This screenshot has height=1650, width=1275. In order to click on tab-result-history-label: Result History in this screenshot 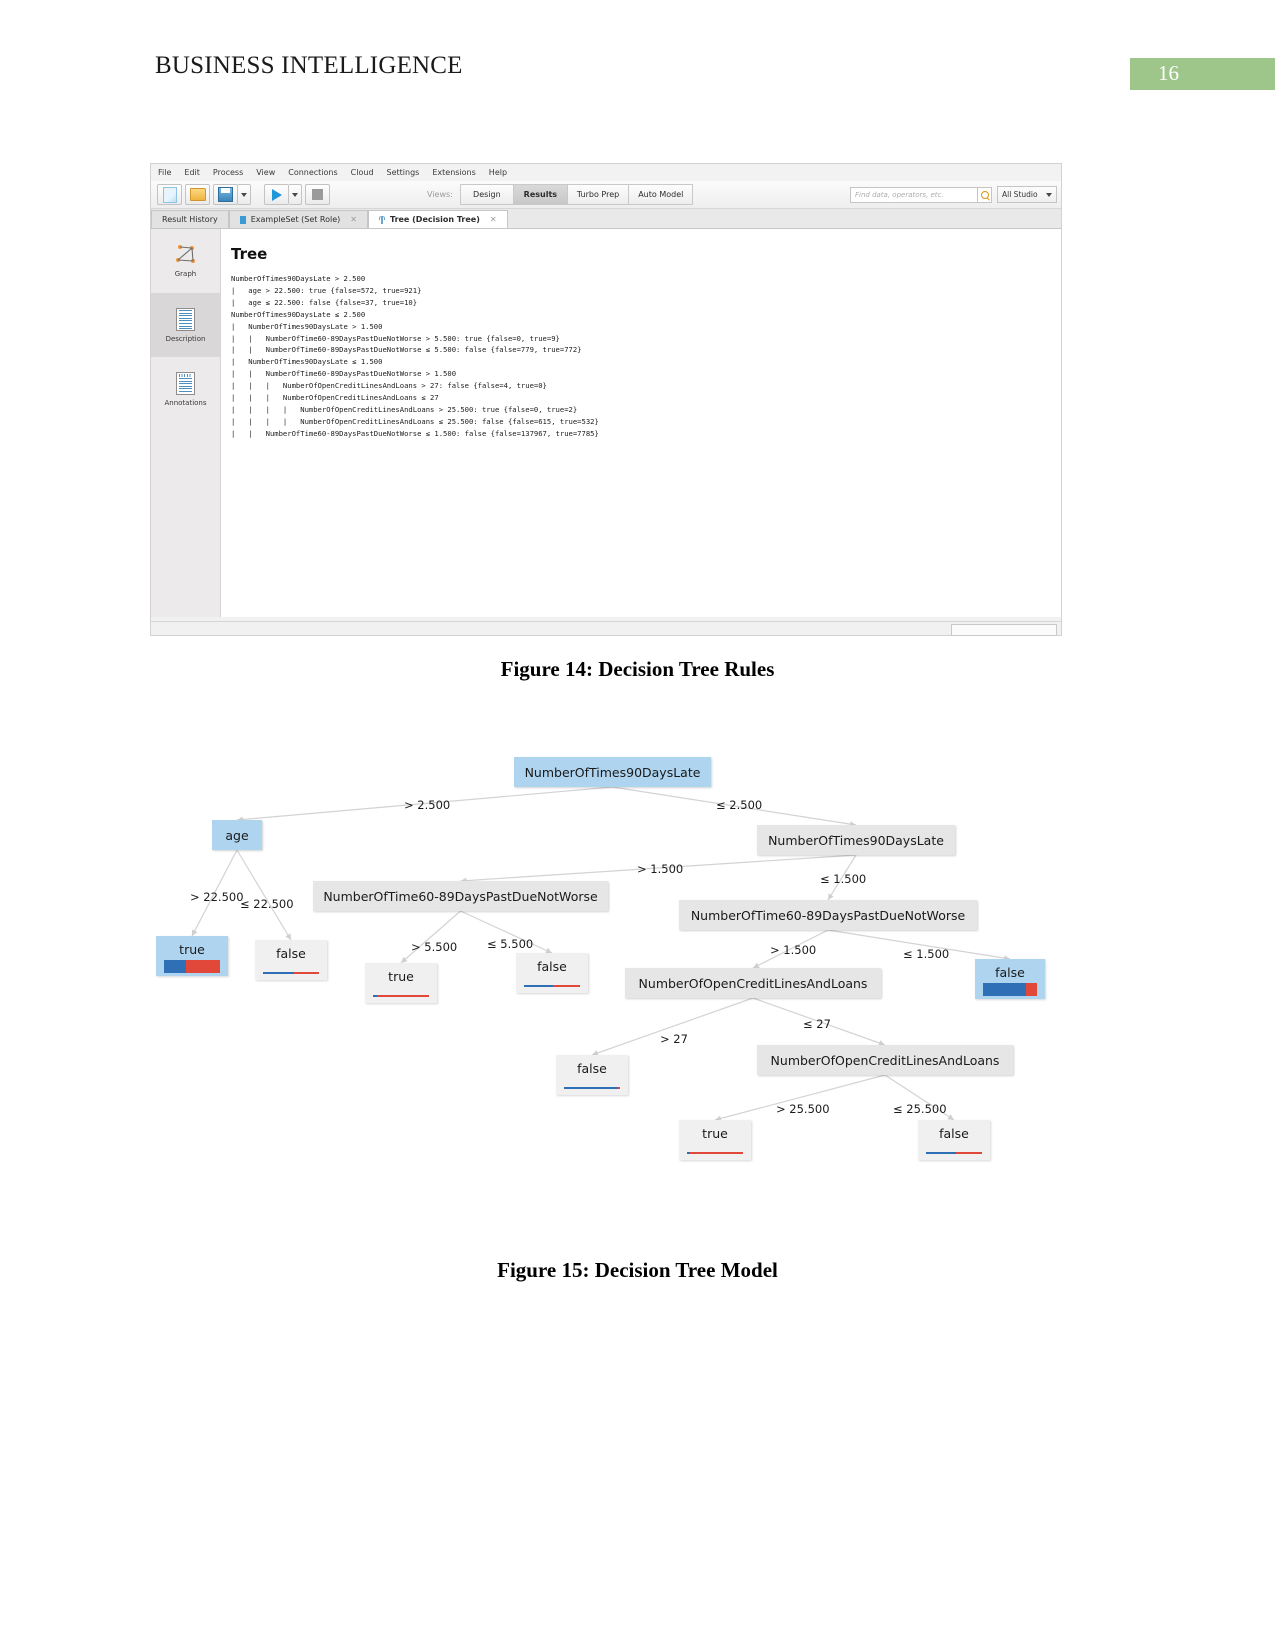, I will do `click(190, 219)`.